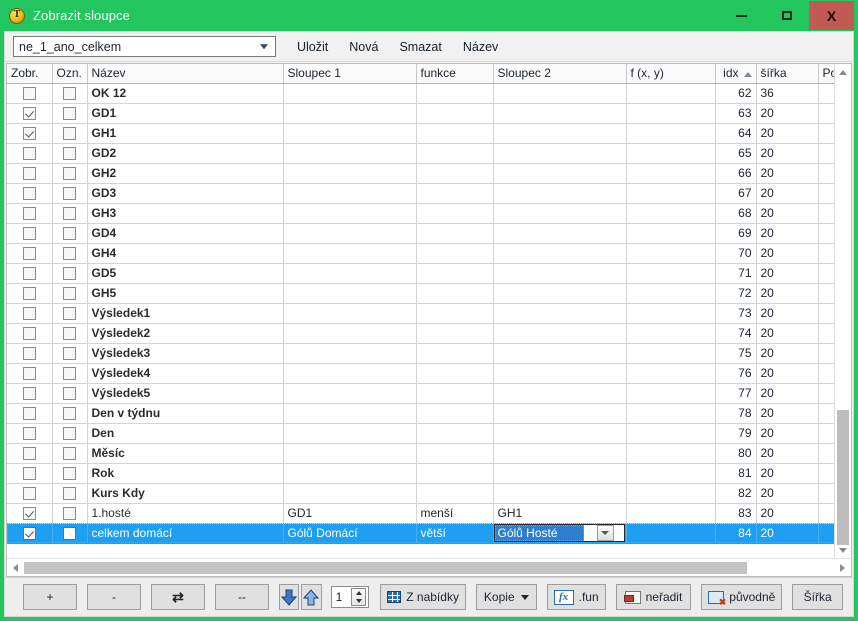 The width and height of the screenshot is (858, 621). Describe the element at coordinates (420, 333) in the screenshot. I see `table-row: Výsledek2 74 20` at that location.